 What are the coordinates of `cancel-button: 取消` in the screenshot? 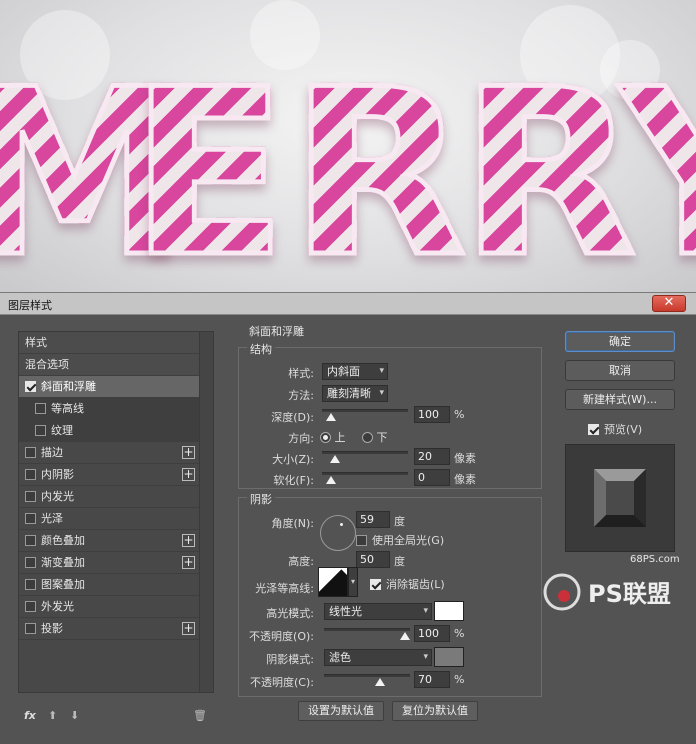 It's located at (620, 370).